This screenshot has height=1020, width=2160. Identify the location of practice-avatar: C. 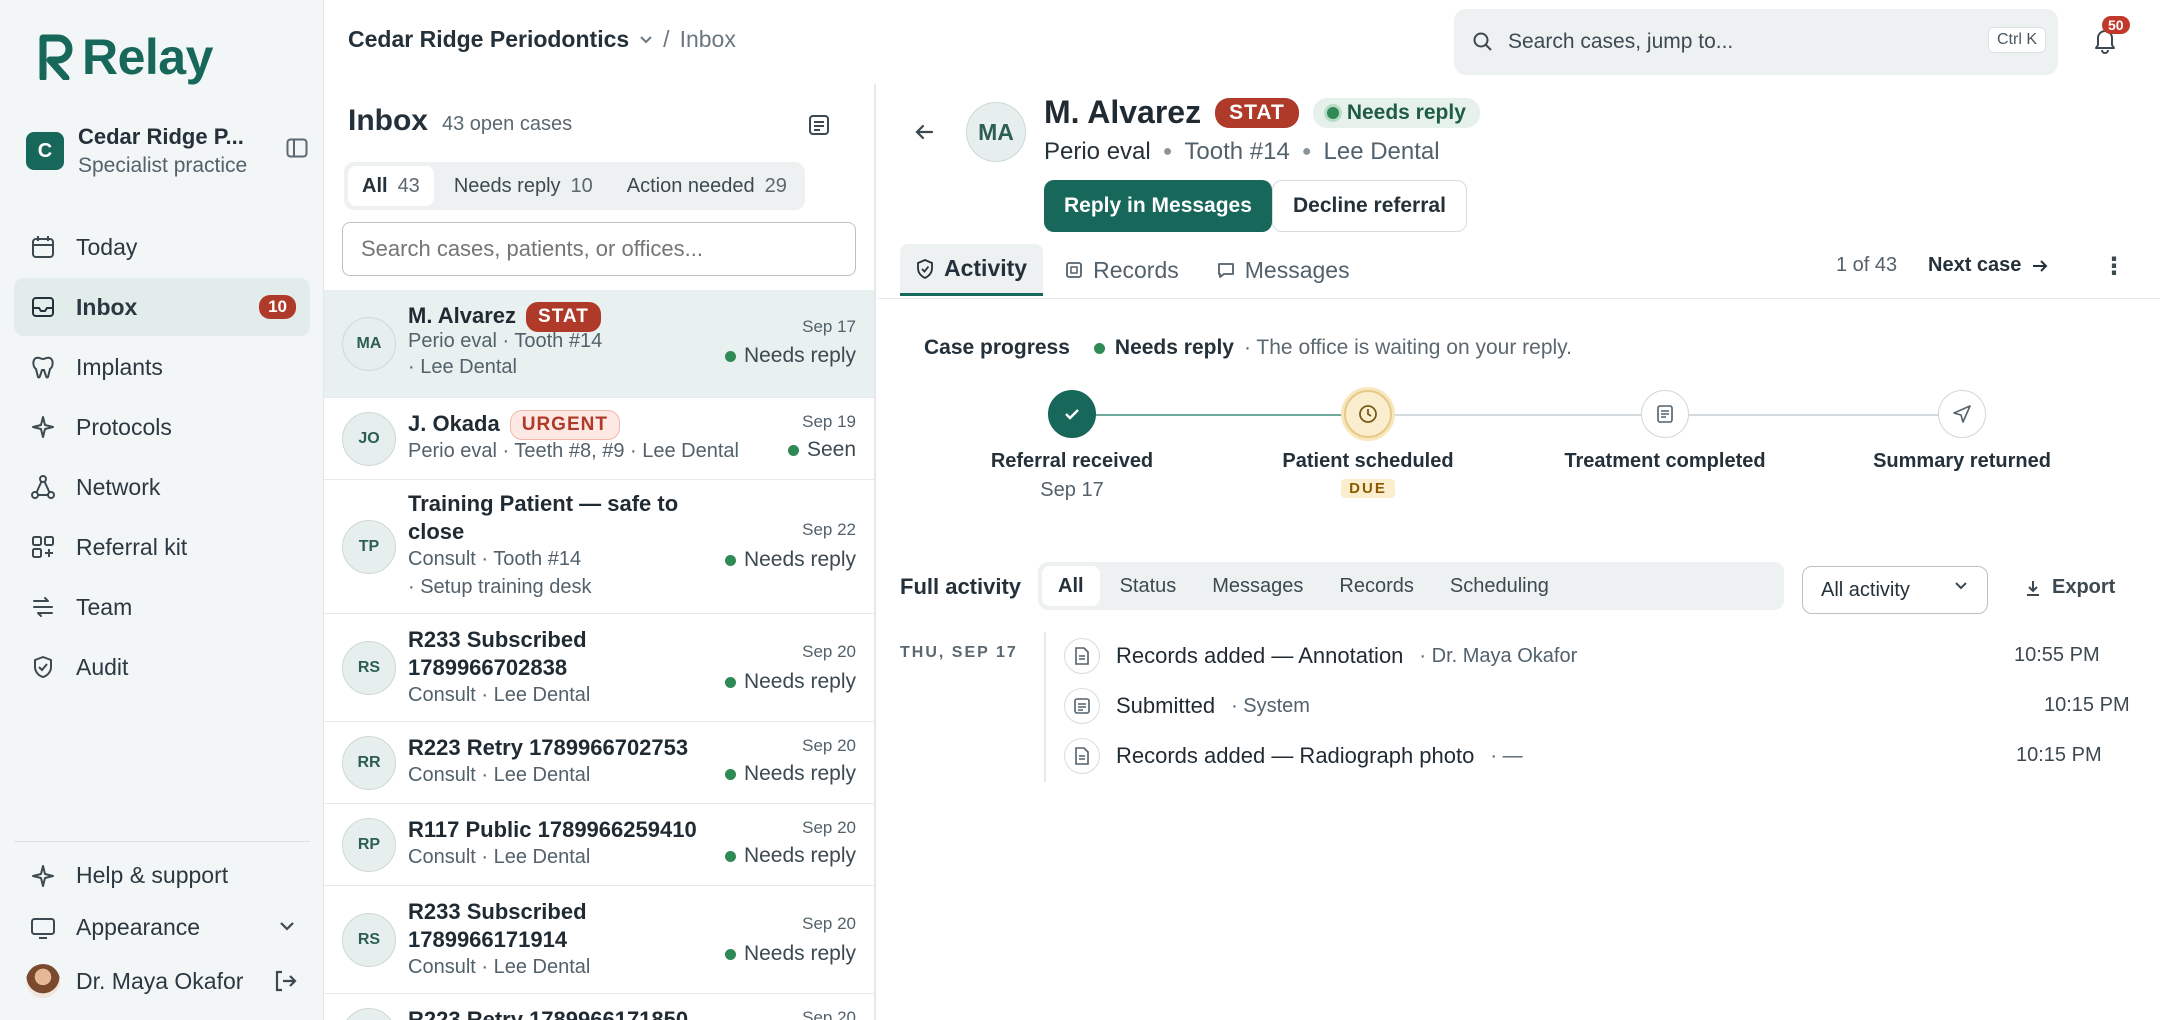
(45, 151).